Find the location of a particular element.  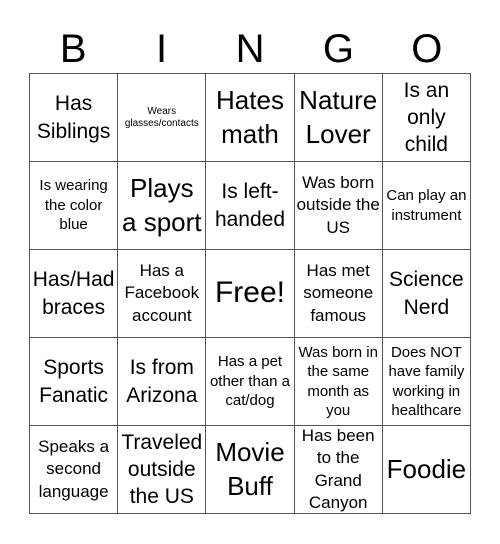

bingo-cell: Was born in the same month as you is located at coordinates (338, 382).